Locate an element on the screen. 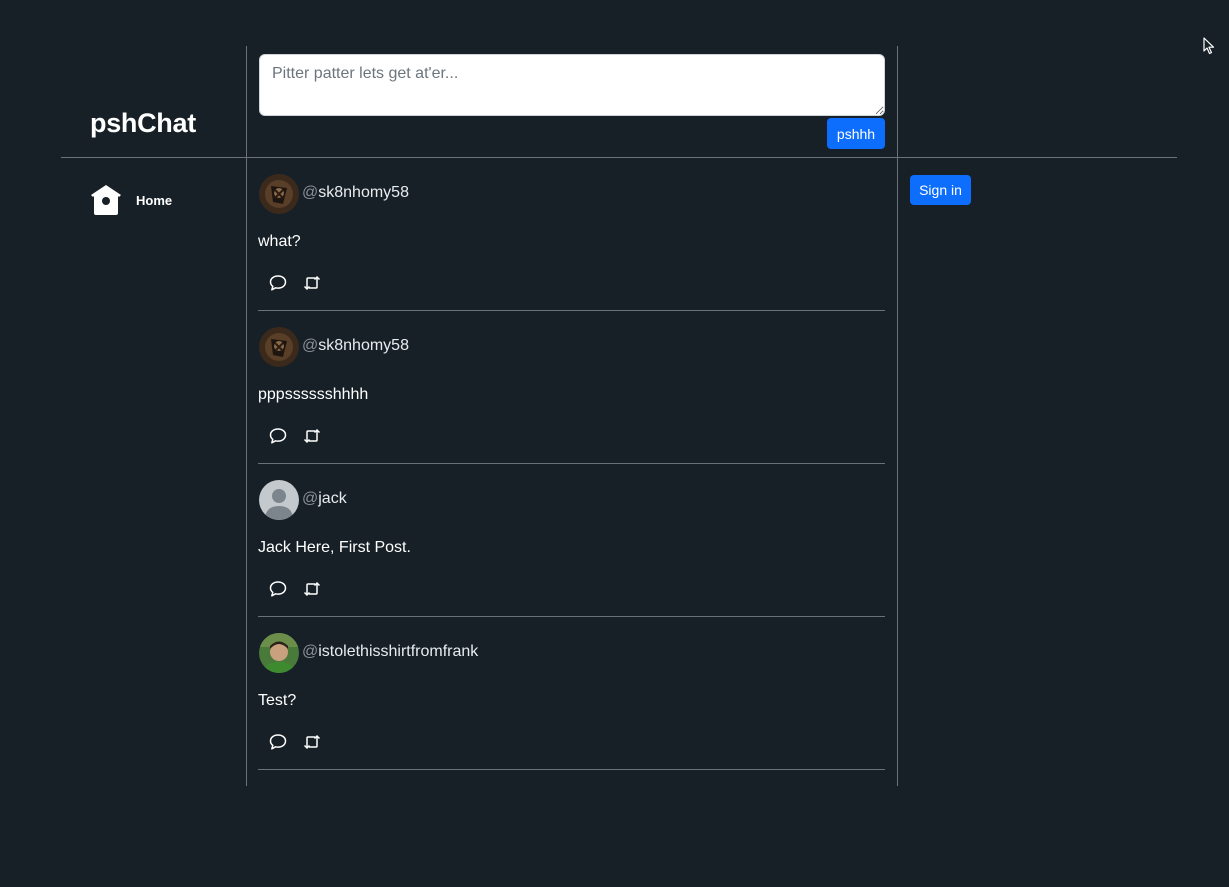 Image resolution: width=1229 pixels, height=887 pixels. post-content: pppsssssshhhh is located at coordinates (313, 394).